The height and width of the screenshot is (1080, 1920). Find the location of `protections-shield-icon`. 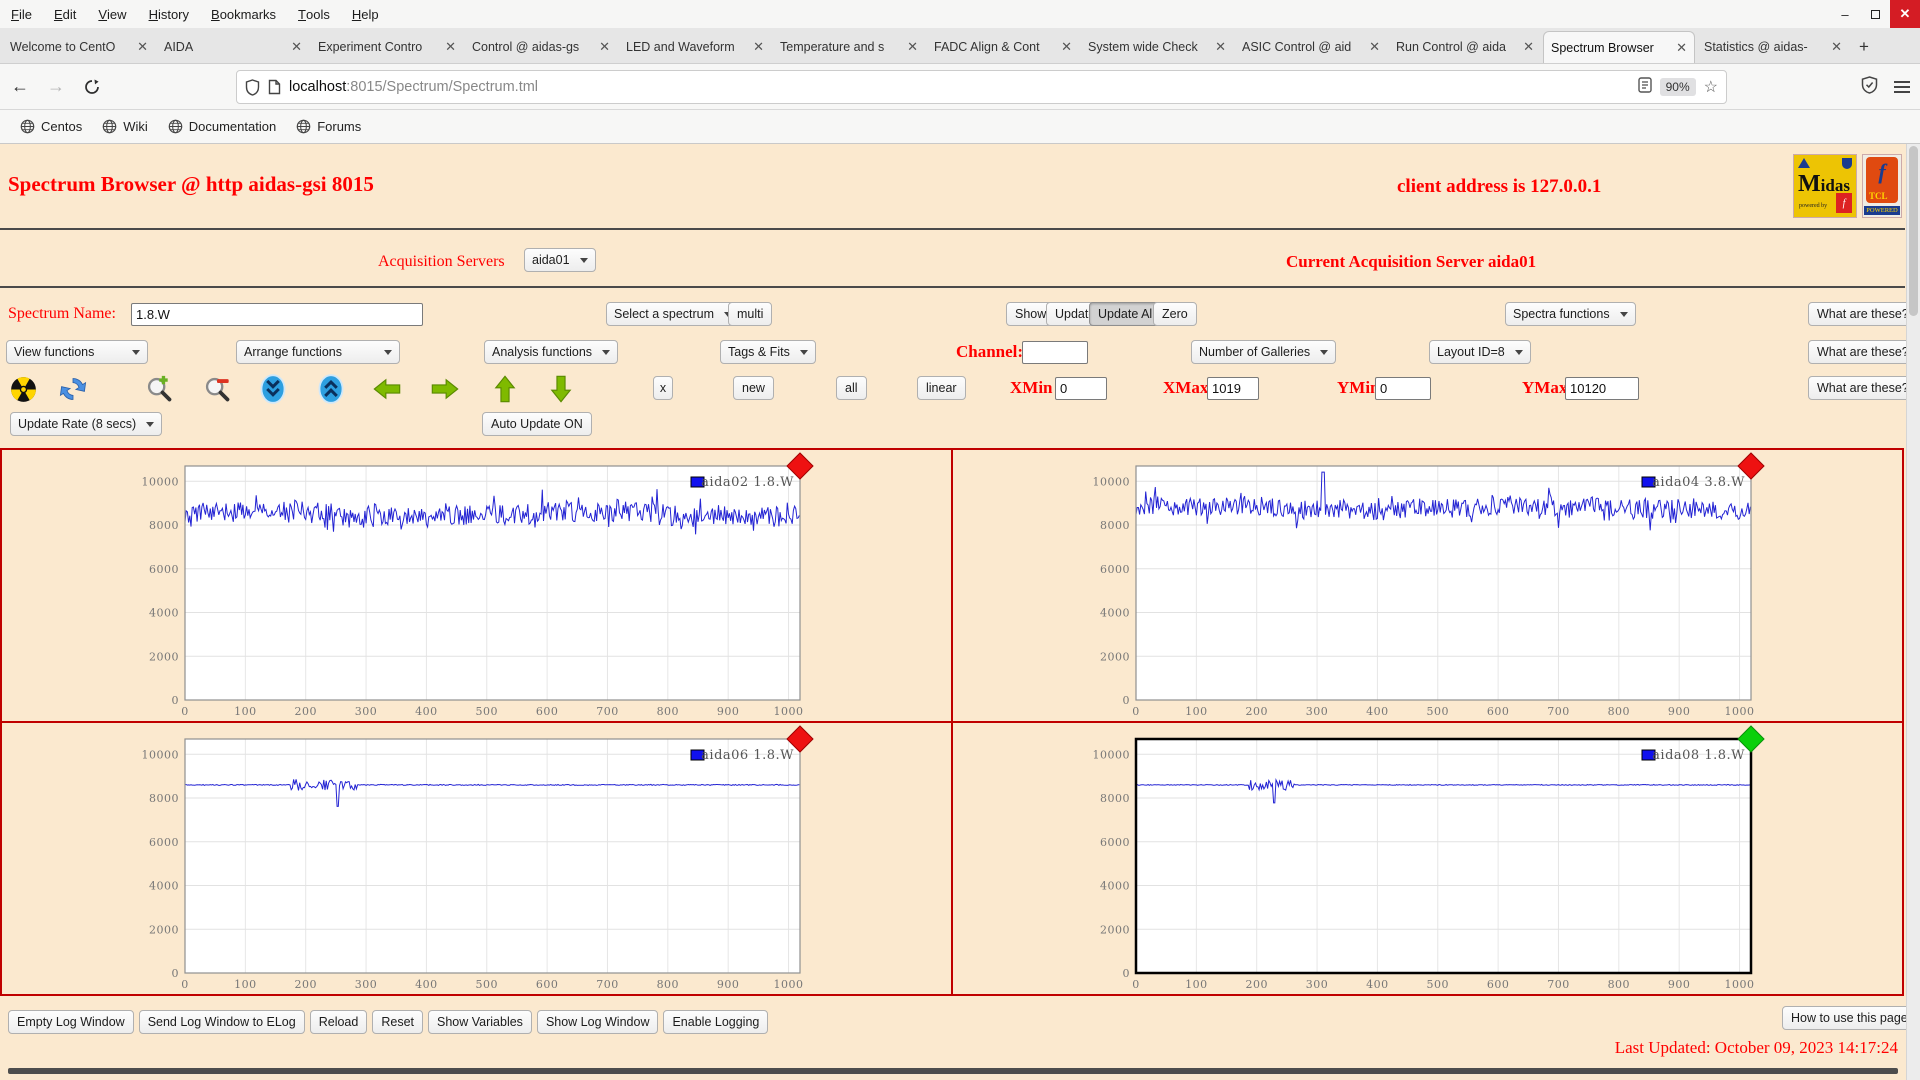

protections-shield-icon is located at coordinates (1869, 87).